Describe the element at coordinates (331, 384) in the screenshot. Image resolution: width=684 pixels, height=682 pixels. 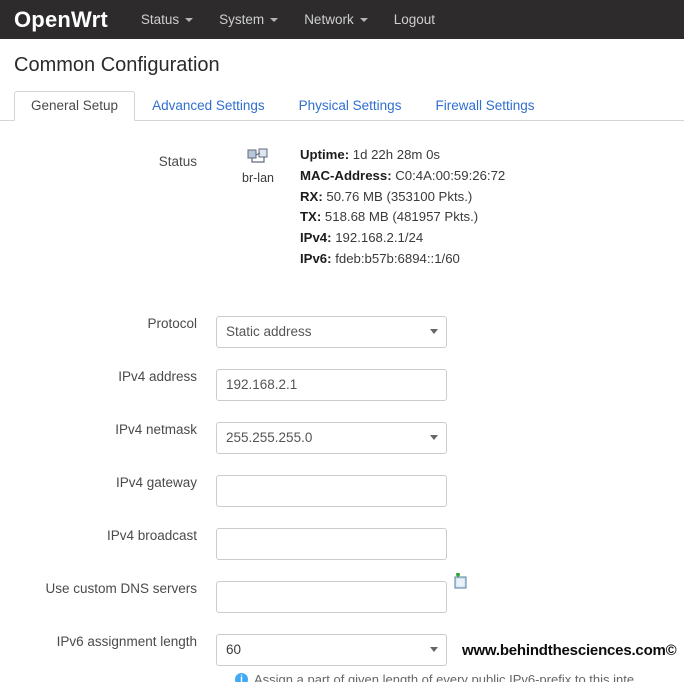
I see `ipv4-address-input: 192.168.2.1` at that location.